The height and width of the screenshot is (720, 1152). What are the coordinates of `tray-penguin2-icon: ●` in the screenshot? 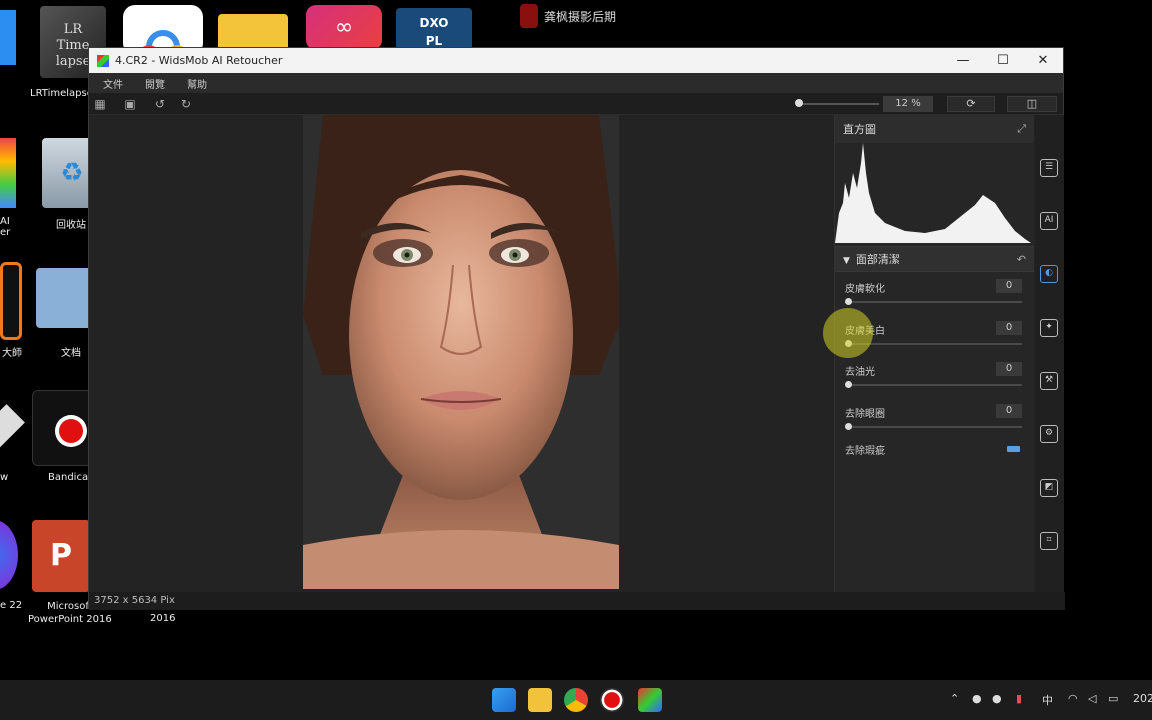 It's located at (997, 698).